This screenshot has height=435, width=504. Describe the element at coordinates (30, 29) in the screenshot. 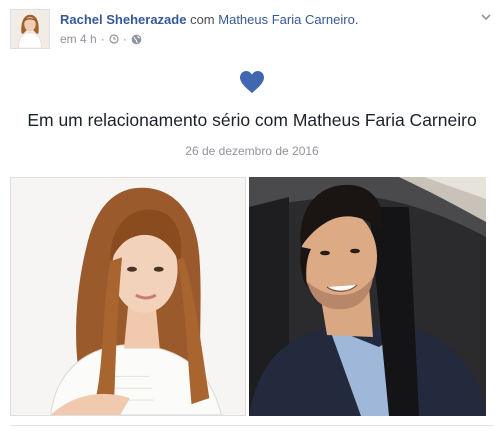

I see `author-avatar` at that location.